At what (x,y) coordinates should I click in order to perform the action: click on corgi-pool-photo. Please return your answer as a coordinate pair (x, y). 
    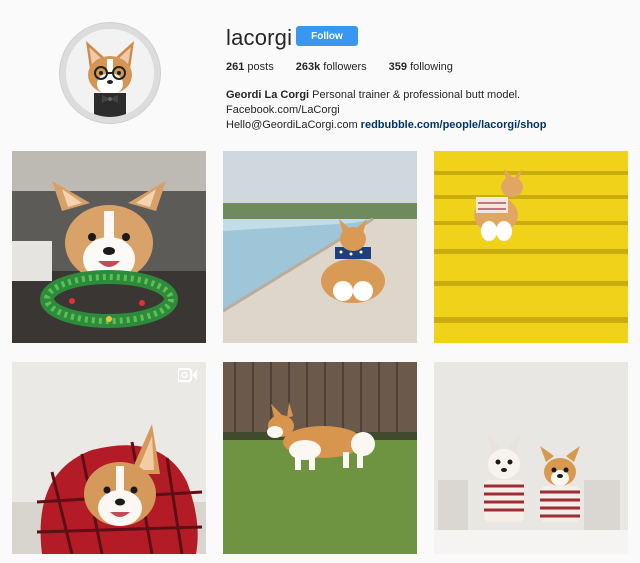
    Looking at the image, I should click on (320, 247).